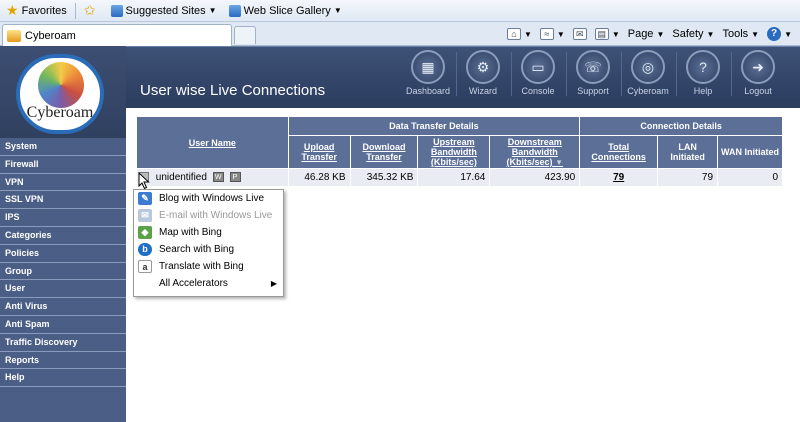  I want to click on command-bar: ⌂ ▼ ≈ ▼ ✉ ▤ ▼ Page ▼ Safety ▼ Tools ▼ ? ▼, so click(649, 34).